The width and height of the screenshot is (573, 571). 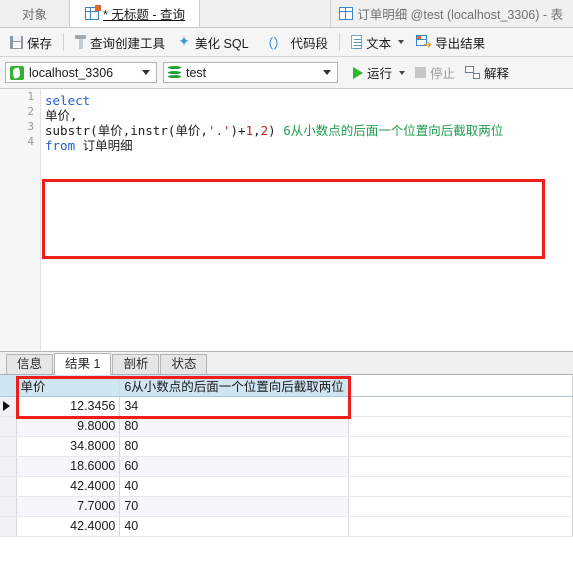 I want to click on table-header-row: 单价 6从小数点的后面一个位置向后截取两位, so click(x=286, y=386).